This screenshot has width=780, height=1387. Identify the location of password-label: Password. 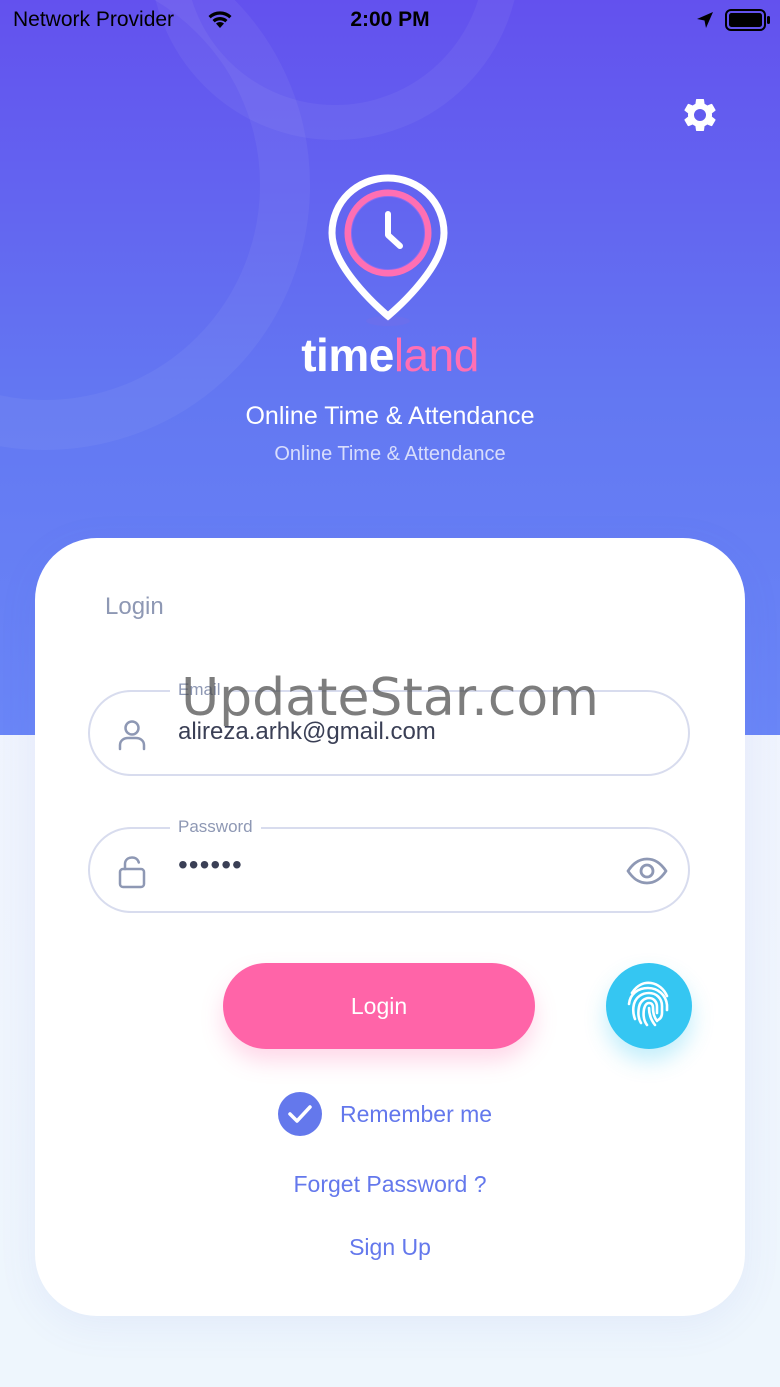
(215, 827).